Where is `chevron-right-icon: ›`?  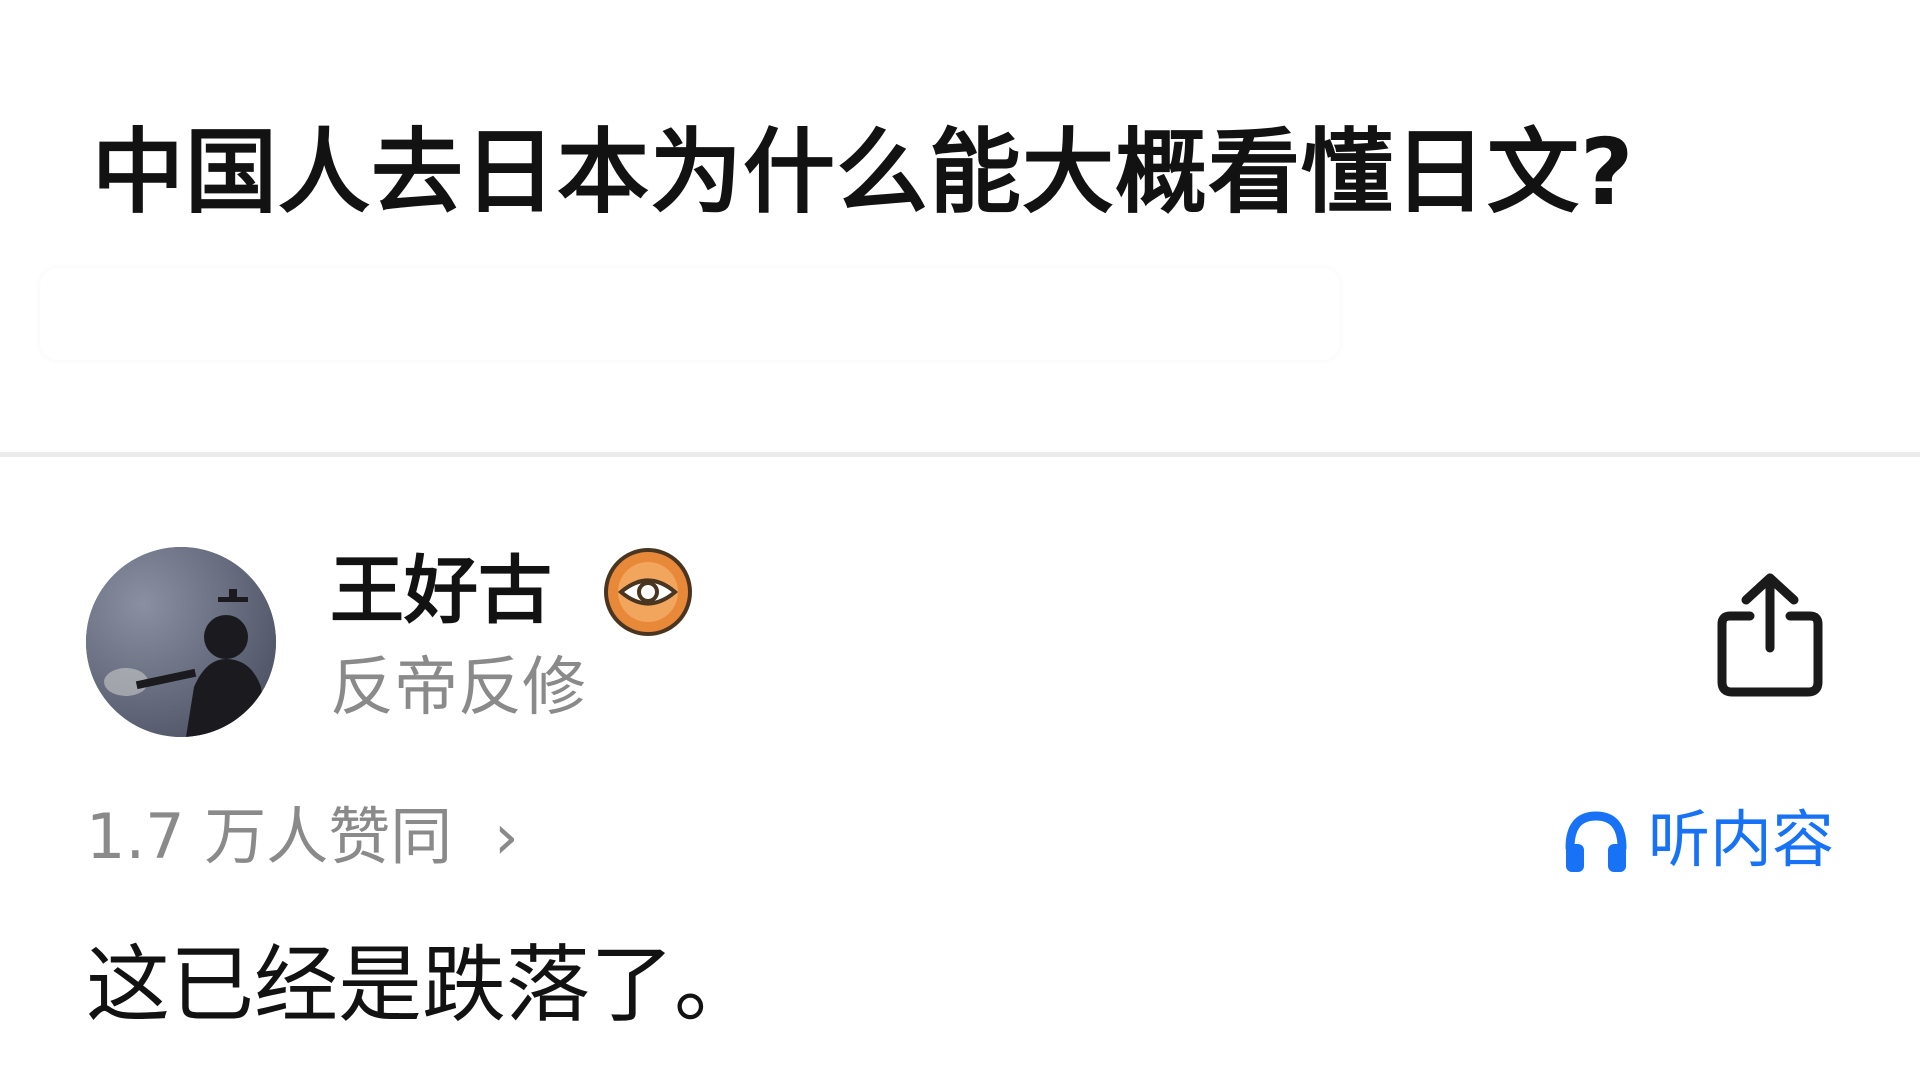 chevron-right-icon: › is located at coordinates (506, 836).